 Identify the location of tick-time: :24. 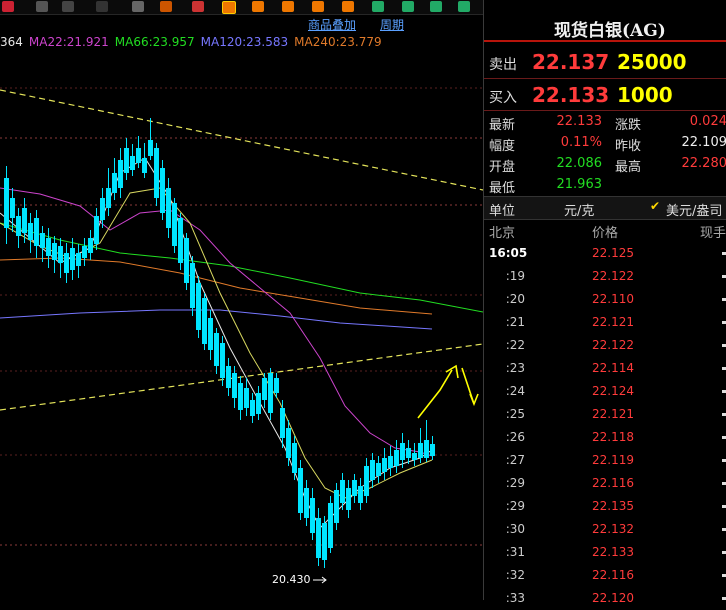
(515, 391).